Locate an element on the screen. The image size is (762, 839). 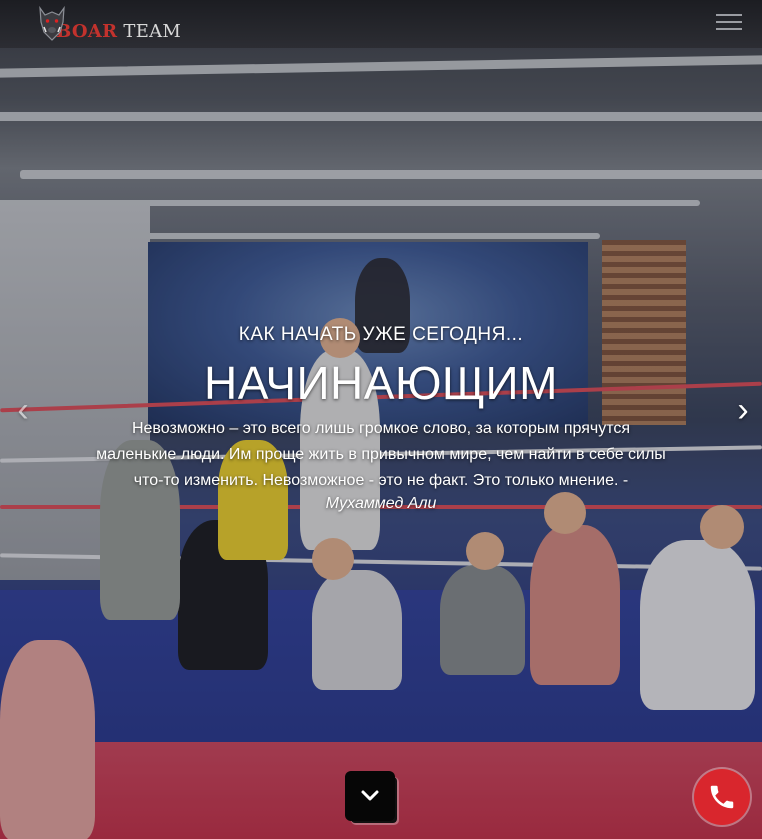
chevron-left-icon: ‹ is located at coordinates (23, 410).